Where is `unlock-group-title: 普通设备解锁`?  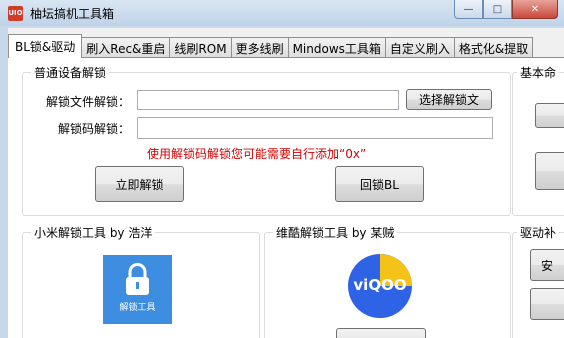 unlock-group-title: 普通设备解锁 is located at coordinates (70, 72).